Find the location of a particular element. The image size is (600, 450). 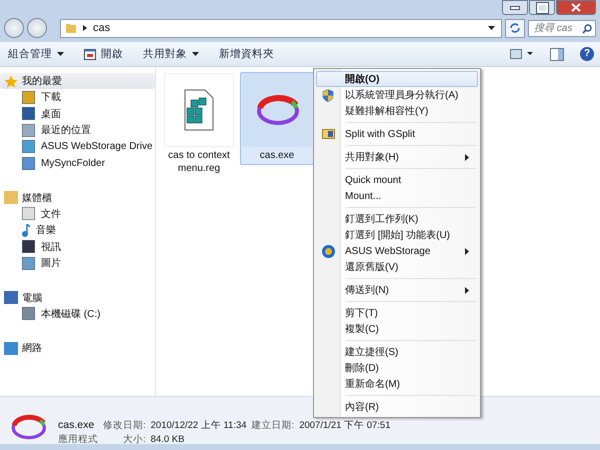

sidebar-item: 我的最愛 is located at coordinates (77, 81).